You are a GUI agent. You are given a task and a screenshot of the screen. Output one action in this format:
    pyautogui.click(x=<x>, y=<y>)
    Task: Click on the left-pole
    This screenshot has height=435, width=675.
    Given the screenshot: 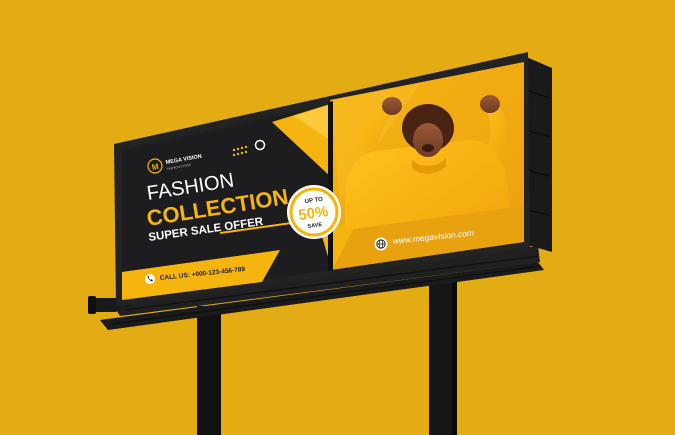 What is the action you would take?
    pyautogui.click(x=209, y=370)
    